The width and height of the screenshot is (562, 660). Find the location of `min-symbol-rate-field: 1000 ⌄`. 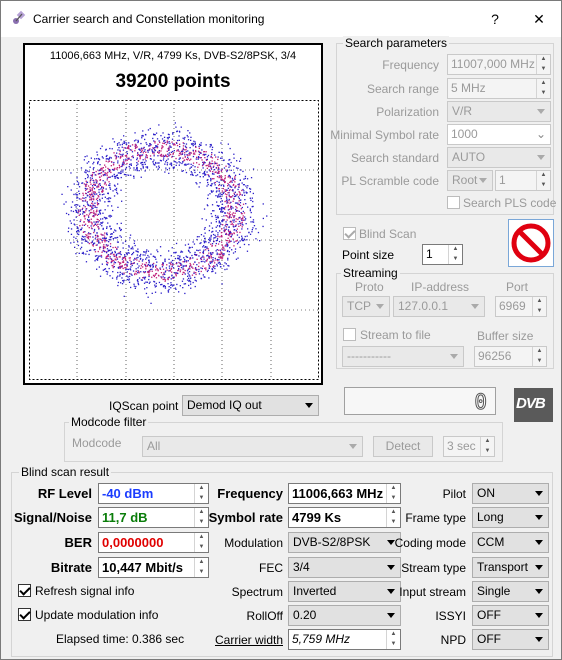

min-symbol-rate-field: 1000 ⌄ is located at coordinates (499, 134).